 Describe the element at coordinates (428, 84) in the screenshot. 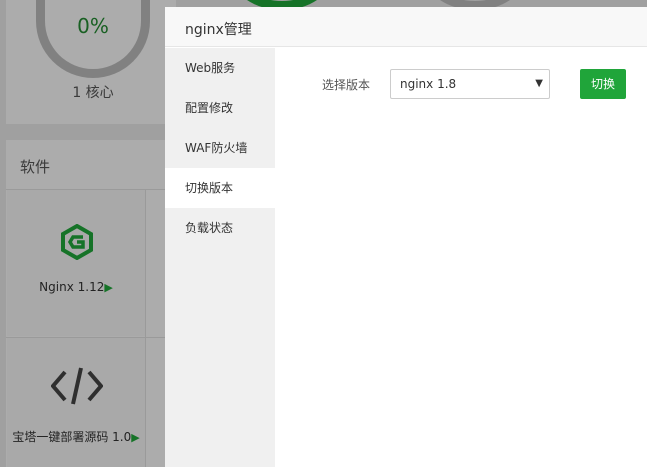

I see `version-select-value: nginx 1.8` at that location.